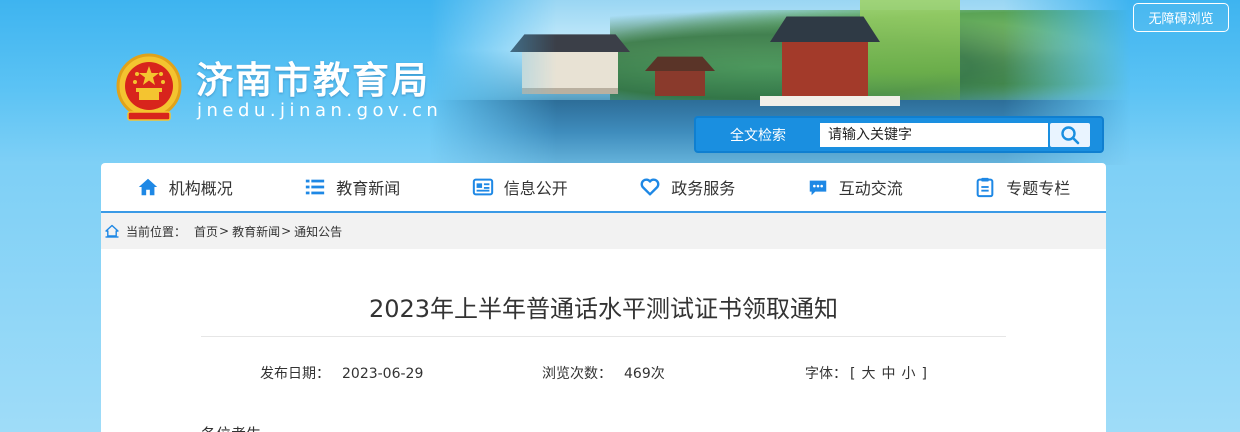 The width and height of the screenshot is (1240, 432). Describe the element at coordinates (870, 188) in the screenshot. I see `nav-item-label: 互动交流` at that location.